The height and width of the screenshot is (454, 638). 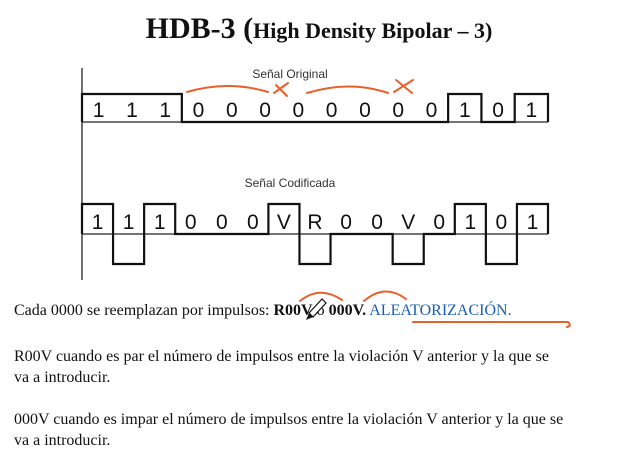 I want to click on encoded-symbol-7: R, so click(x=314, y=222).